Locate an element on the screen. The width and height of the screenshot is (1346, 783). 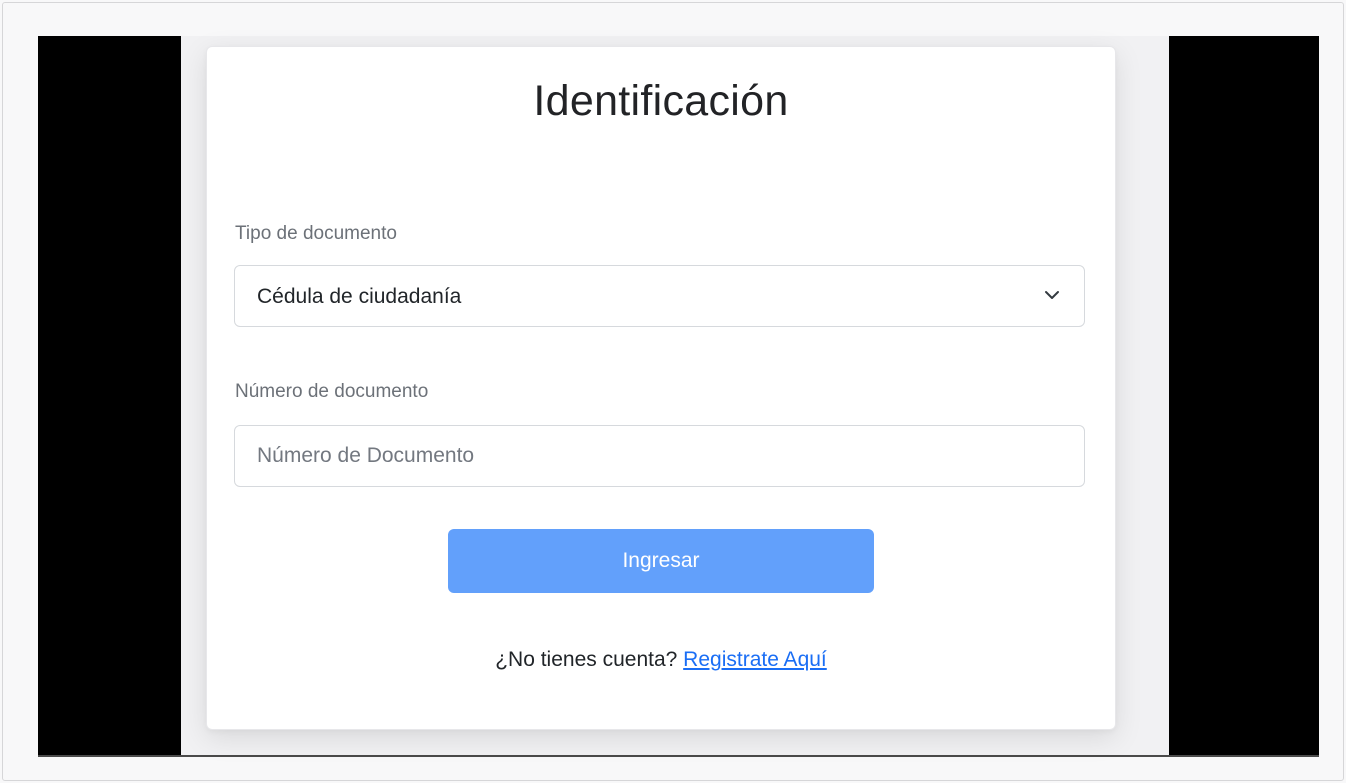
document-number-input is located at coordinates (659, 456).